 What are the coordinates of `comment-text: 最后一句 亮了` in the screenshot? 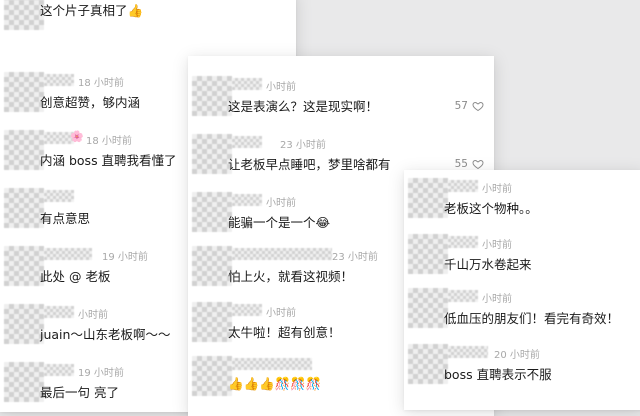 It's located at (79, 392).